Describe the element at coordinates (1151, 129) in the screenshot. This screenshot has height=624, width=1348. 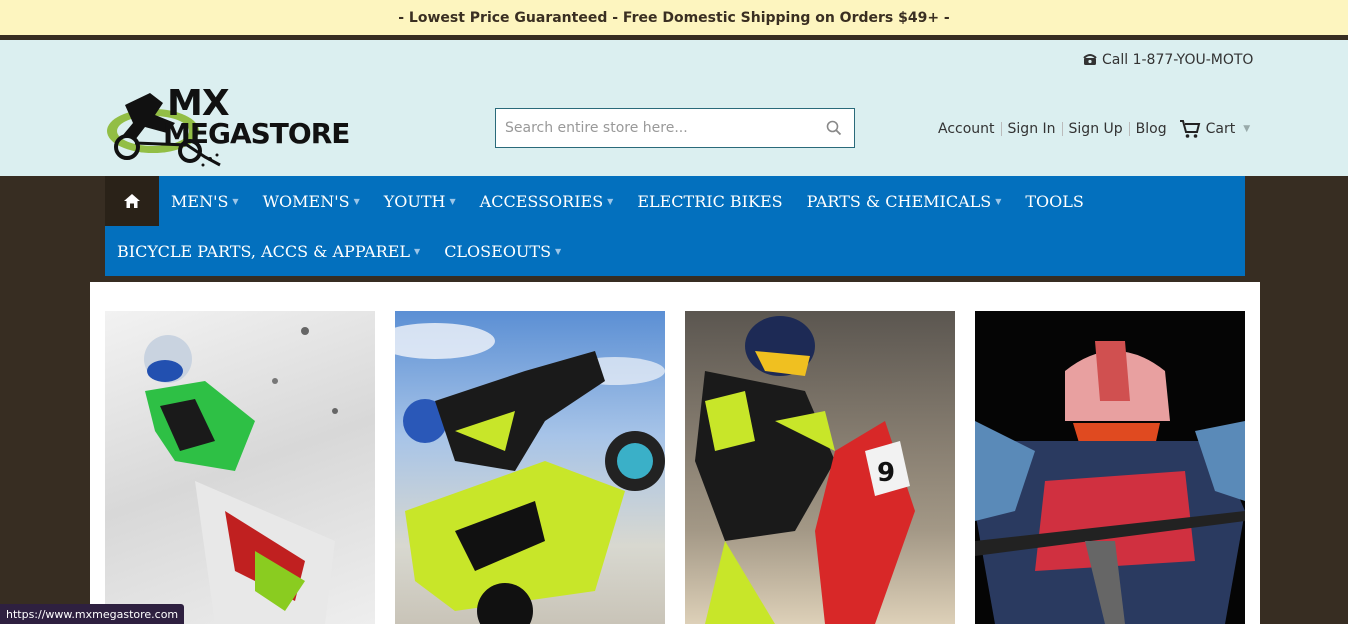
I see `blog-link: Blog` at that location.